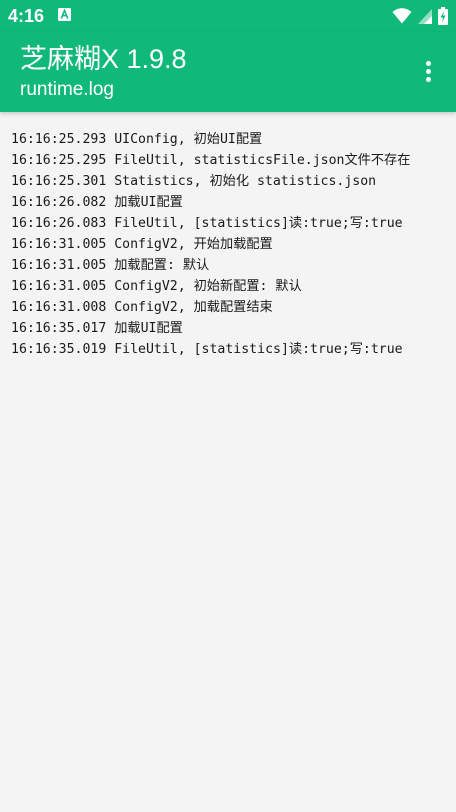  What do you see at coordinates (110, 265) in the screenshot?
I see `log-line: 16:16:31.005 加载配置: 默认` at bounding box center [110, 265].